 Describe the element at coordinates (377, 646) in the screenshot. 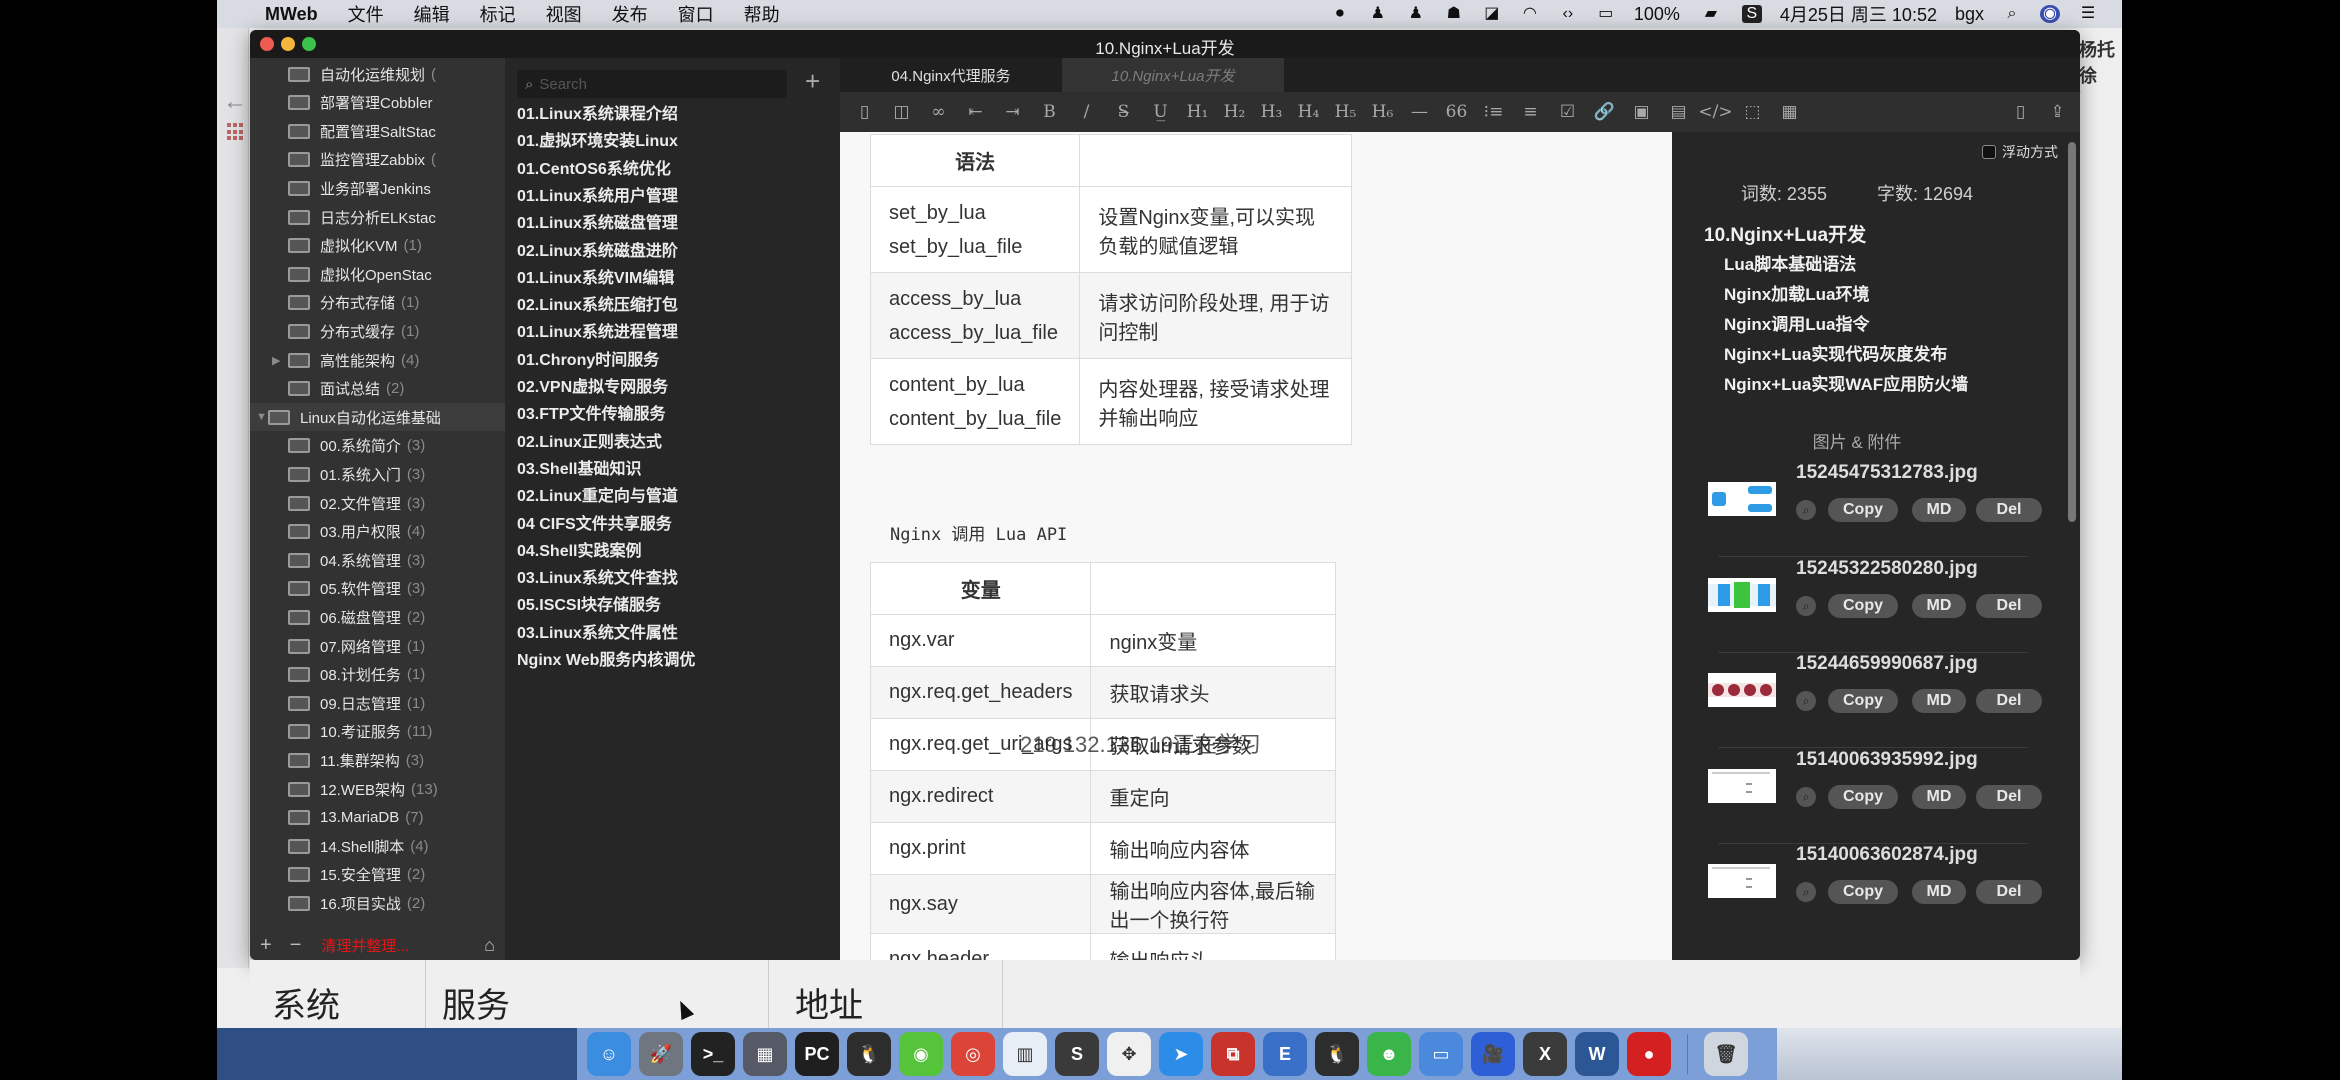

I see `sidebar-item: 07.网络管理 (1)` at that location.